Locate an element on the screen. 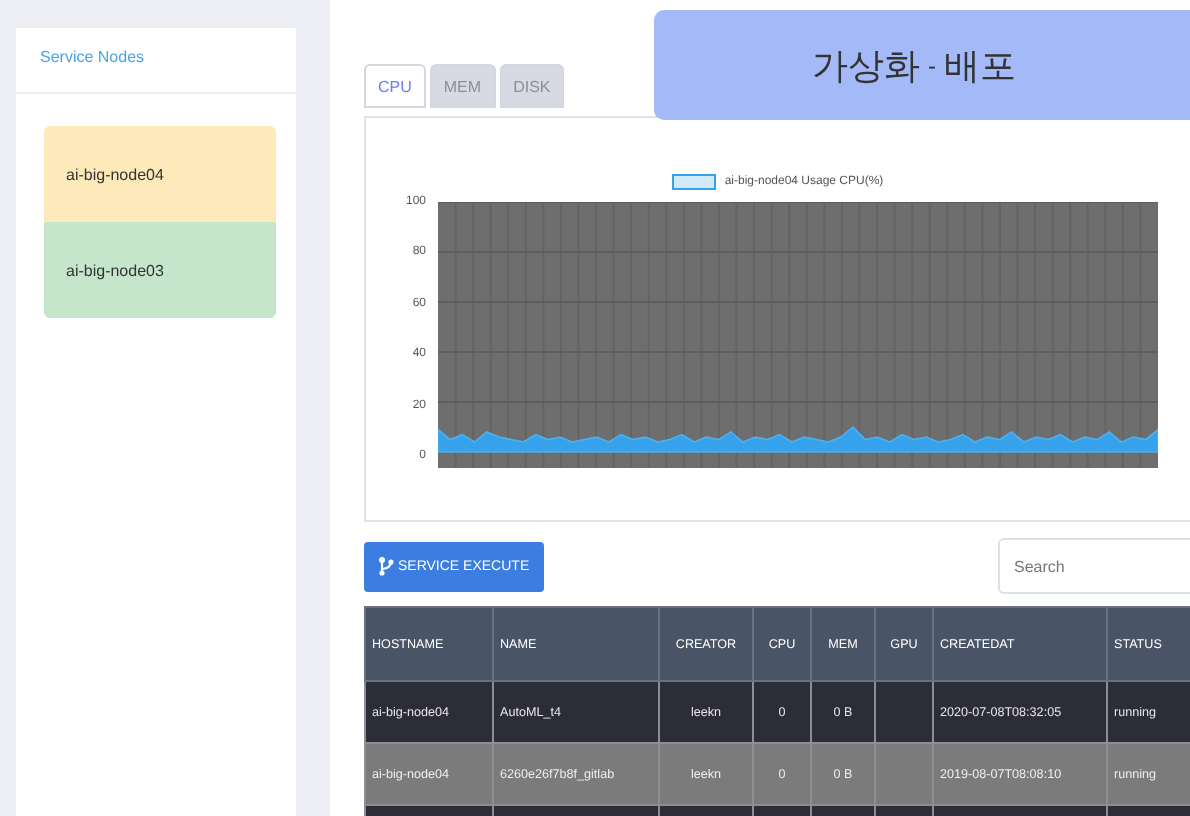  node-item: ai-big-node04 is located at coordinates (160, 174).